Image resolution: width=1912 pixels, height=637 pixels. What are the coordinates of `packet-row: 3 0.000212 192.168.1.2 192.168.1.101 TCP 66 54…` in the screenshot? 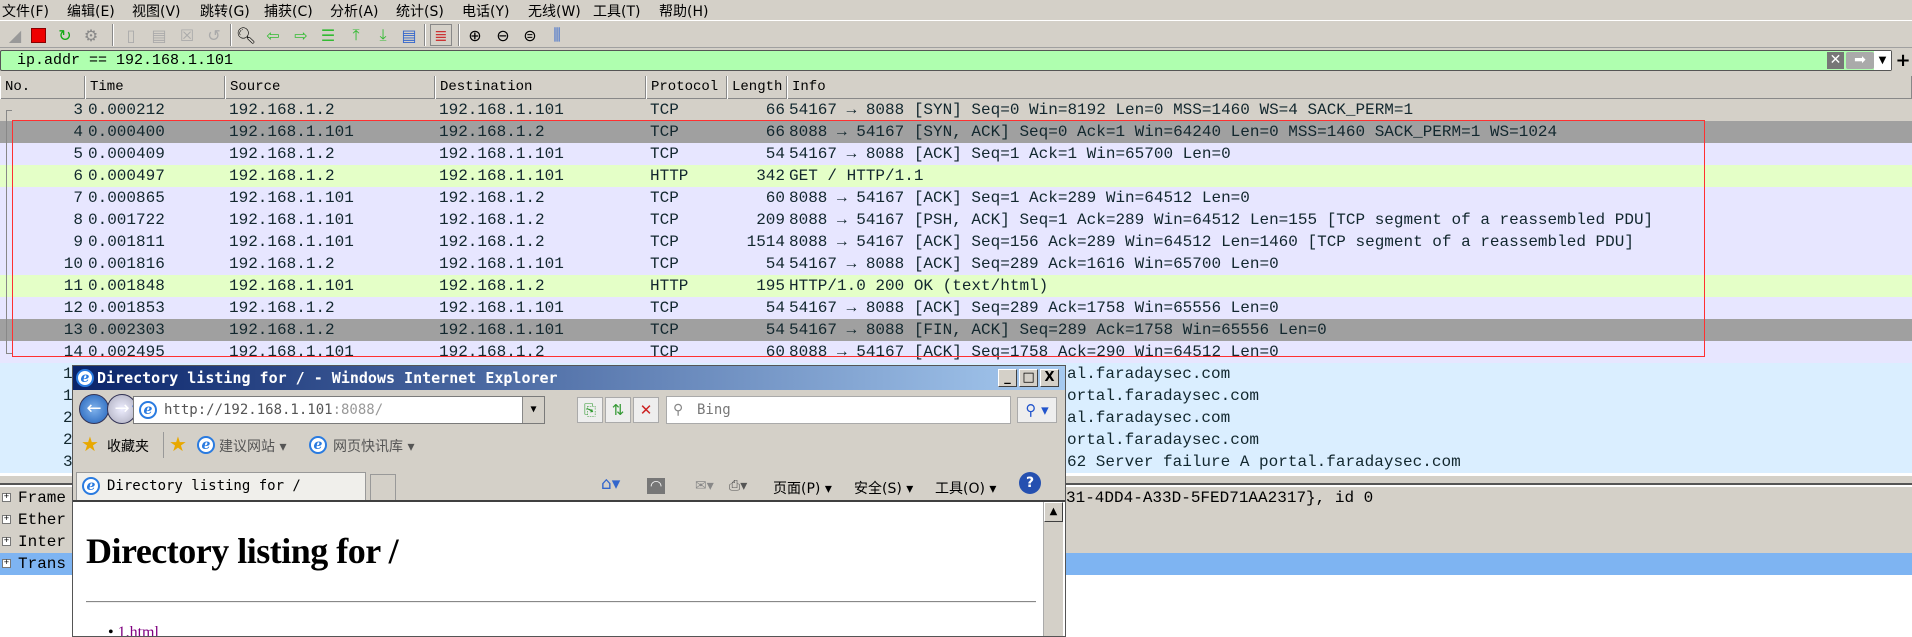 It's located at (956, 110).